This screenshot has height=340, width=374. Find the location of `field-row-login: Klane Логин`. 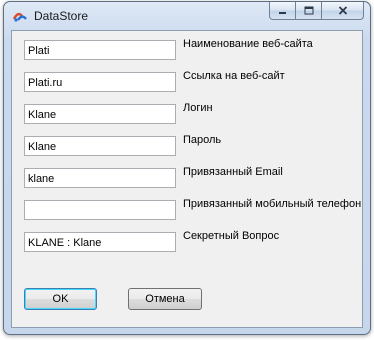

field-row-login: Klane Логин is located at coordinates (187, 114).